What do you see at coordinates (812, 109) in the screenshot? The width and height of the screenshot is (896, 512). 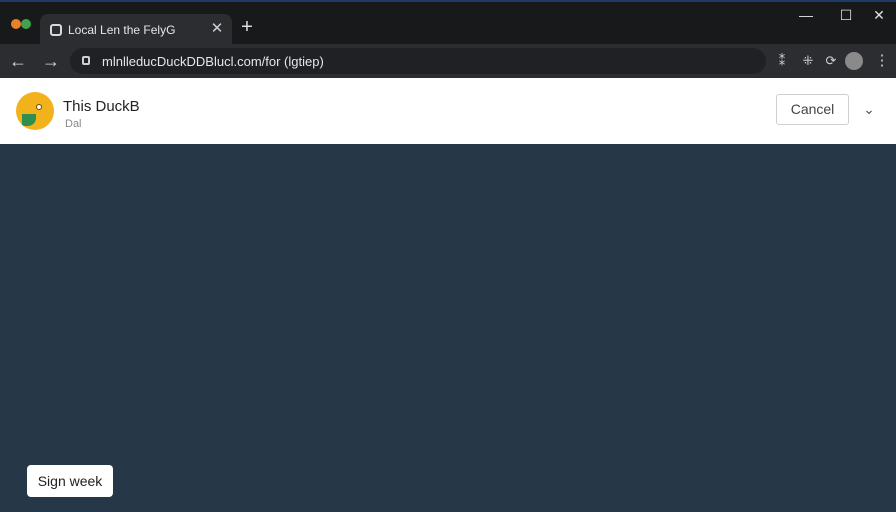 I see `cancel-button: Cancel` at bounding box center [812, 109].